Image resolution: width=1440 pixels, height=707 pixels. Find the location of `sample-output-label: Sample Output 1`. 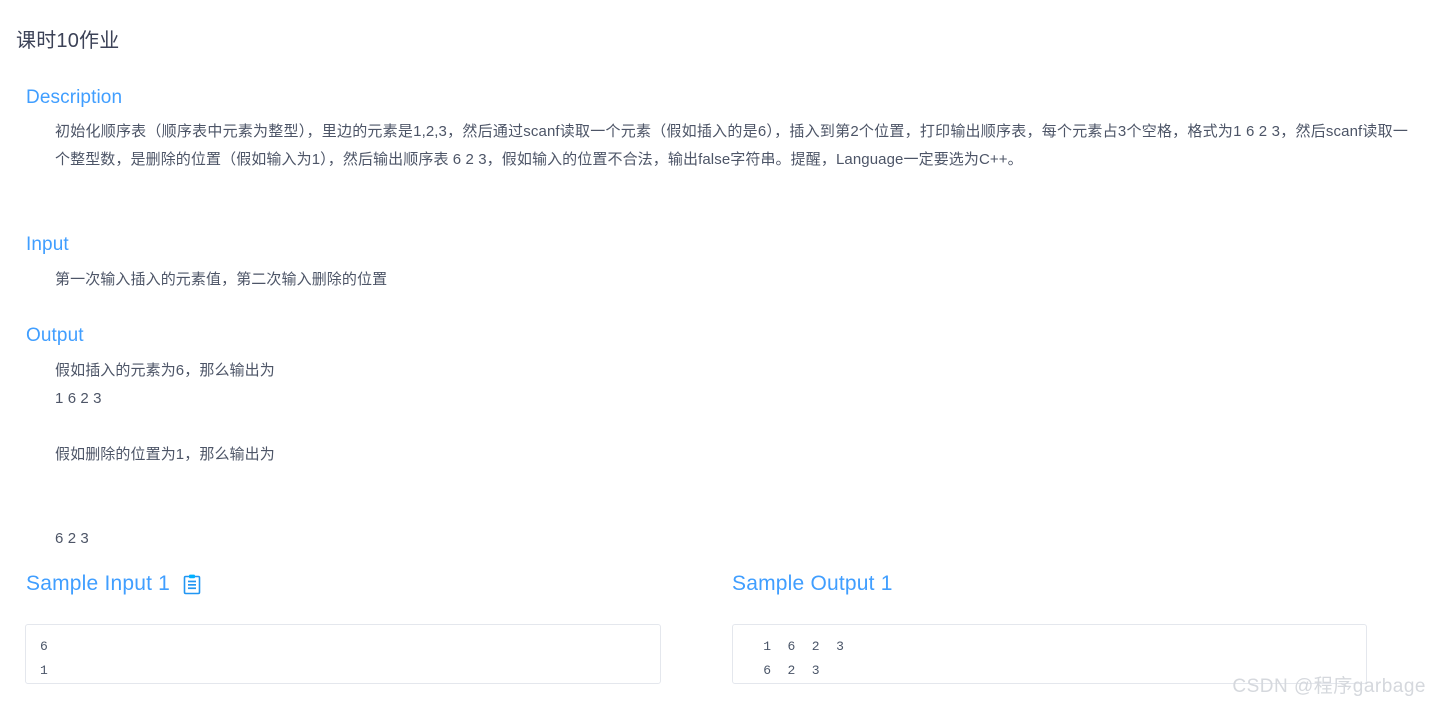

sample-output-label: Sample Output 1 is located at coordinates (812, 583).